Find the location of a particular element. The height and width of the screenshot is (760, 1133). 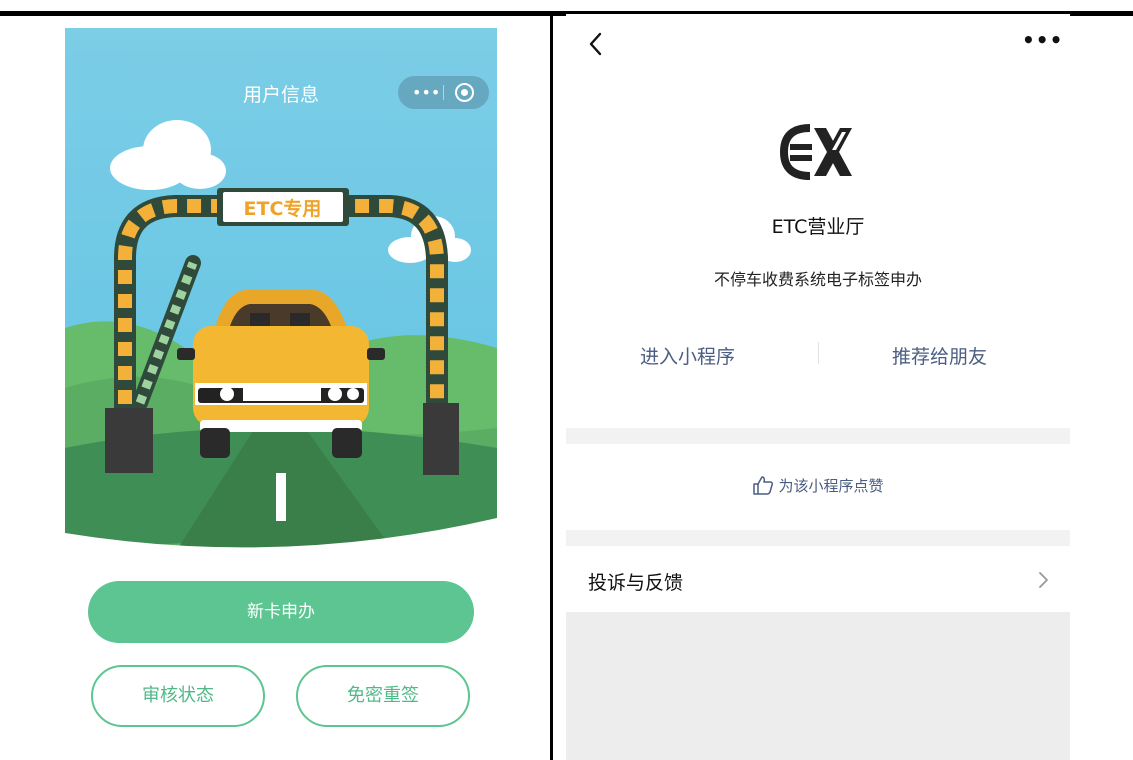

like-mini-program-button: 为该小程序点赞 is located at coordinates (818, 485).